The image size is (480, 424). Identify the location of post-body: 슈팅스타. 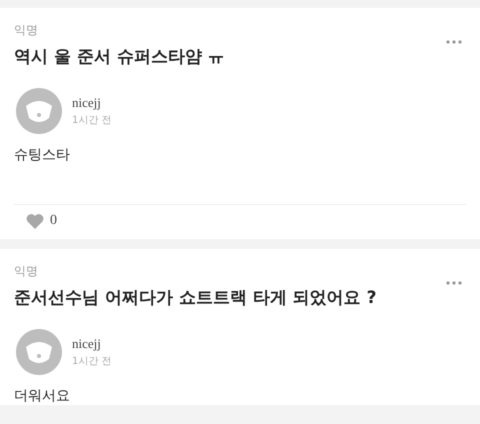
(42, 155).